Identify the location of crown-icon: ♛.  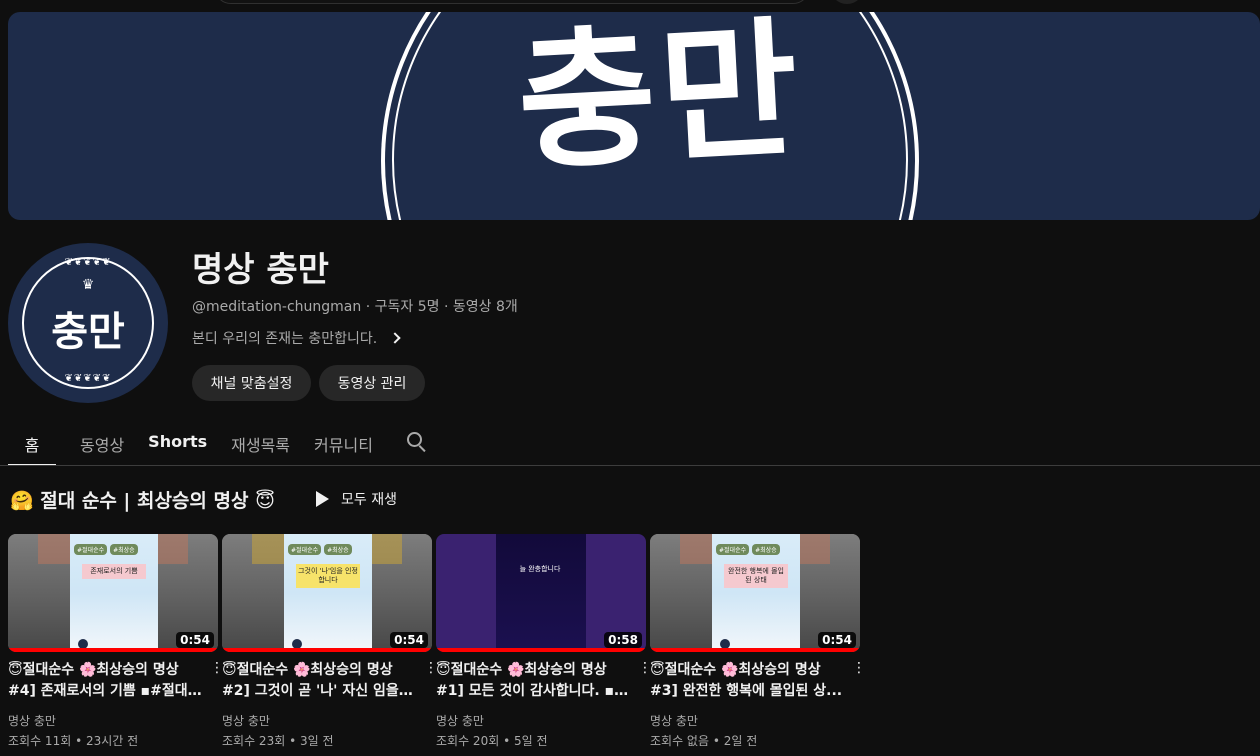
(88, 285).